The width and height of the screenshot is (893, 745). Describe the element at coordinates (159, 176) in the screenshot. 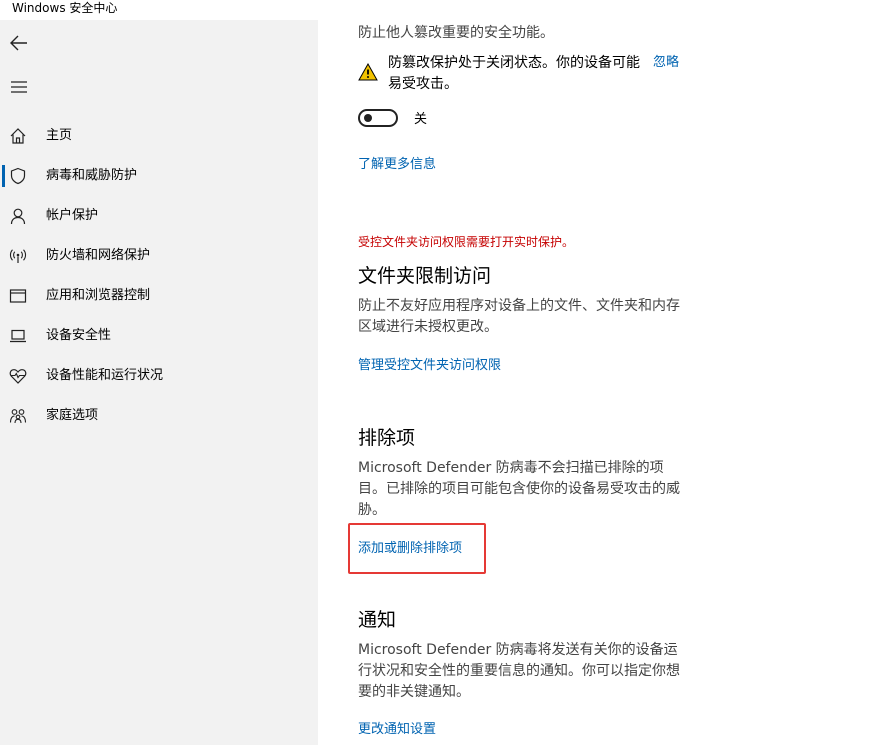

I see `sidebar-item-virus-protection: 病毒和威胁防护` at that location.